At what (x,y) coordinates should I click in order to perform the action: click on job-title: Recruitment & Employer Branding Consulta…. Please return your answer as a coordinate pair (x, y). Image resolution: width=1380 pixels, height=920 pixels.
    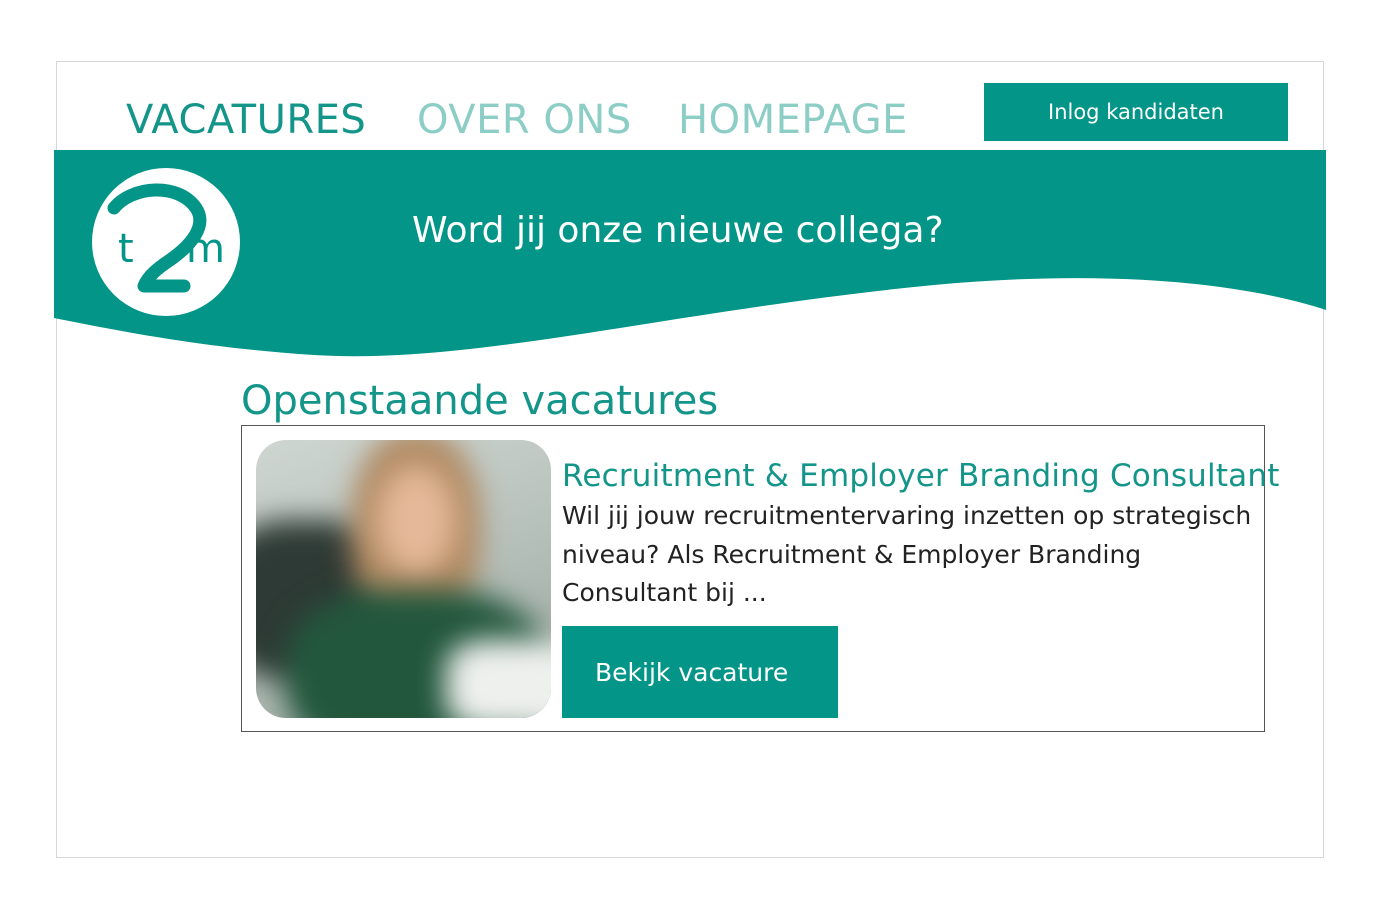
    Looking at the image, I should click on (921, 476).